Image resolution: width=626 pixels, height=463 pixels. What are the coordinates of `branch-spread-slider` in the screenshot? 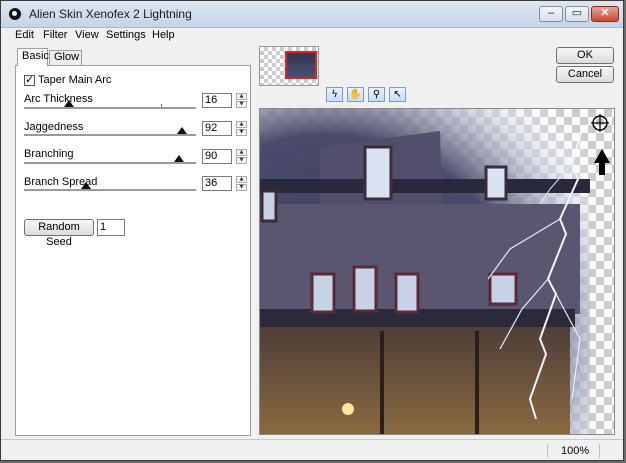 It's located at (110, 187).